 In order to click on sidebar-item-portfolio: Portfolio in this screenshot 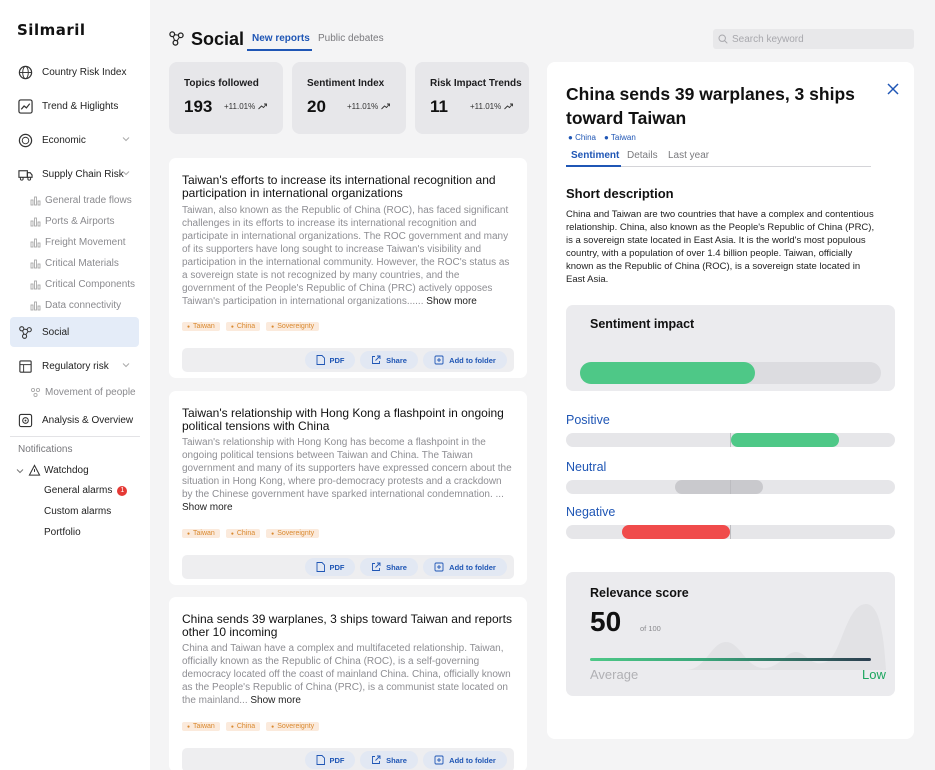, I will do `click(62, 532)`.